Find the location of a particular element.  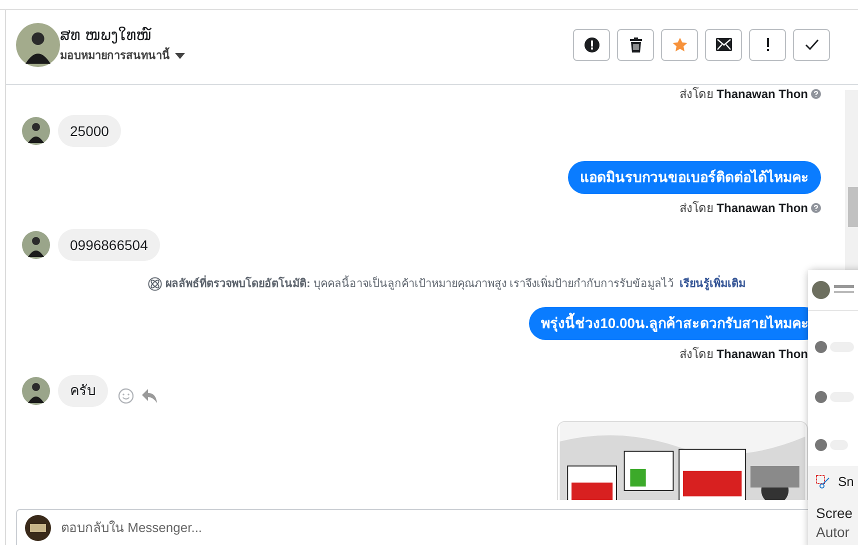

notification-text: Autor is located at coordinates (833, 532).